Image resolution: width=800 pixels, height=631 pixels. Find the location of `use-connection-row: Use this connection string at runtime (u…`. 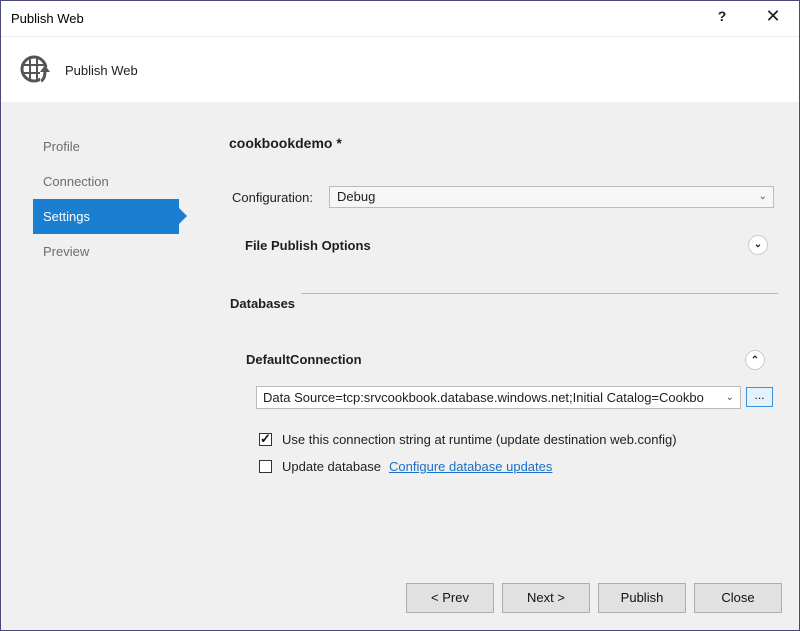

use-connection-row: Use this connection string at runtime (u… is located at coordinates (468, 439).